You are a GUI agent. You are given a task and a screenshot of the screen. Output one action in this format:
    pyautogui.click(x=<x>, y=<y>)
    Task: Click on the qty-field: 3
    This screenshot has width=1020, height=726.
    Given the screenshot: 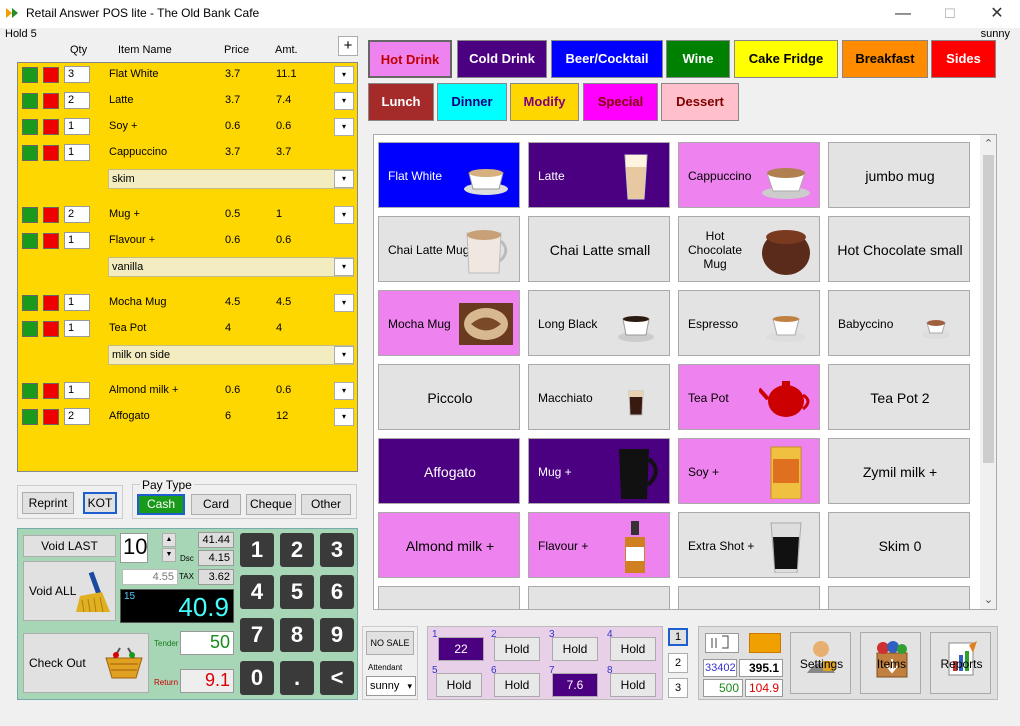 What is the action you would take?
    pyautogui.click(x=77, y=74)
    